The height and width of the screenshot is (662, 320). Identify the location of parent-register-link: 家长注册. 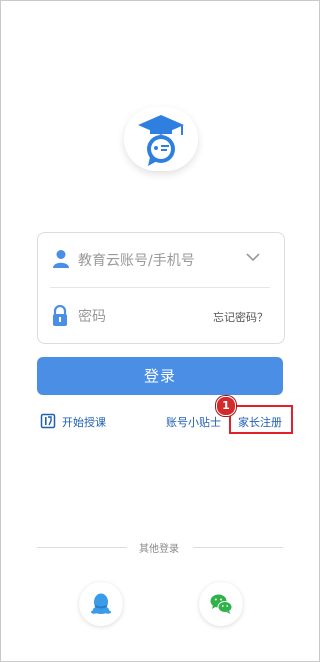
(261, 419).